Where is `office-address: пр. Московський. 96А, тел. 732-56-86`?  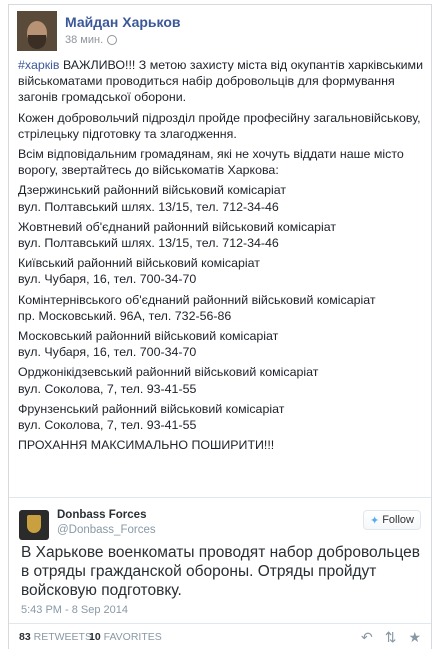
office-address: пр. Московський. 96А, тел. 732-56-86 is located at coordinates (125, 315).